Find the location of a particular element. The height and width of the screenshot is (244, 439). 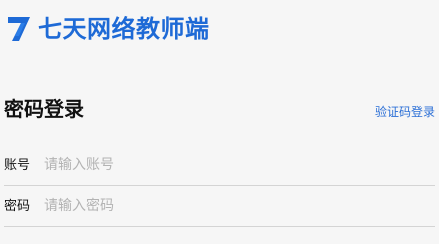

brand-header: 七天网络教师端 is located at coordinates (108, 29).